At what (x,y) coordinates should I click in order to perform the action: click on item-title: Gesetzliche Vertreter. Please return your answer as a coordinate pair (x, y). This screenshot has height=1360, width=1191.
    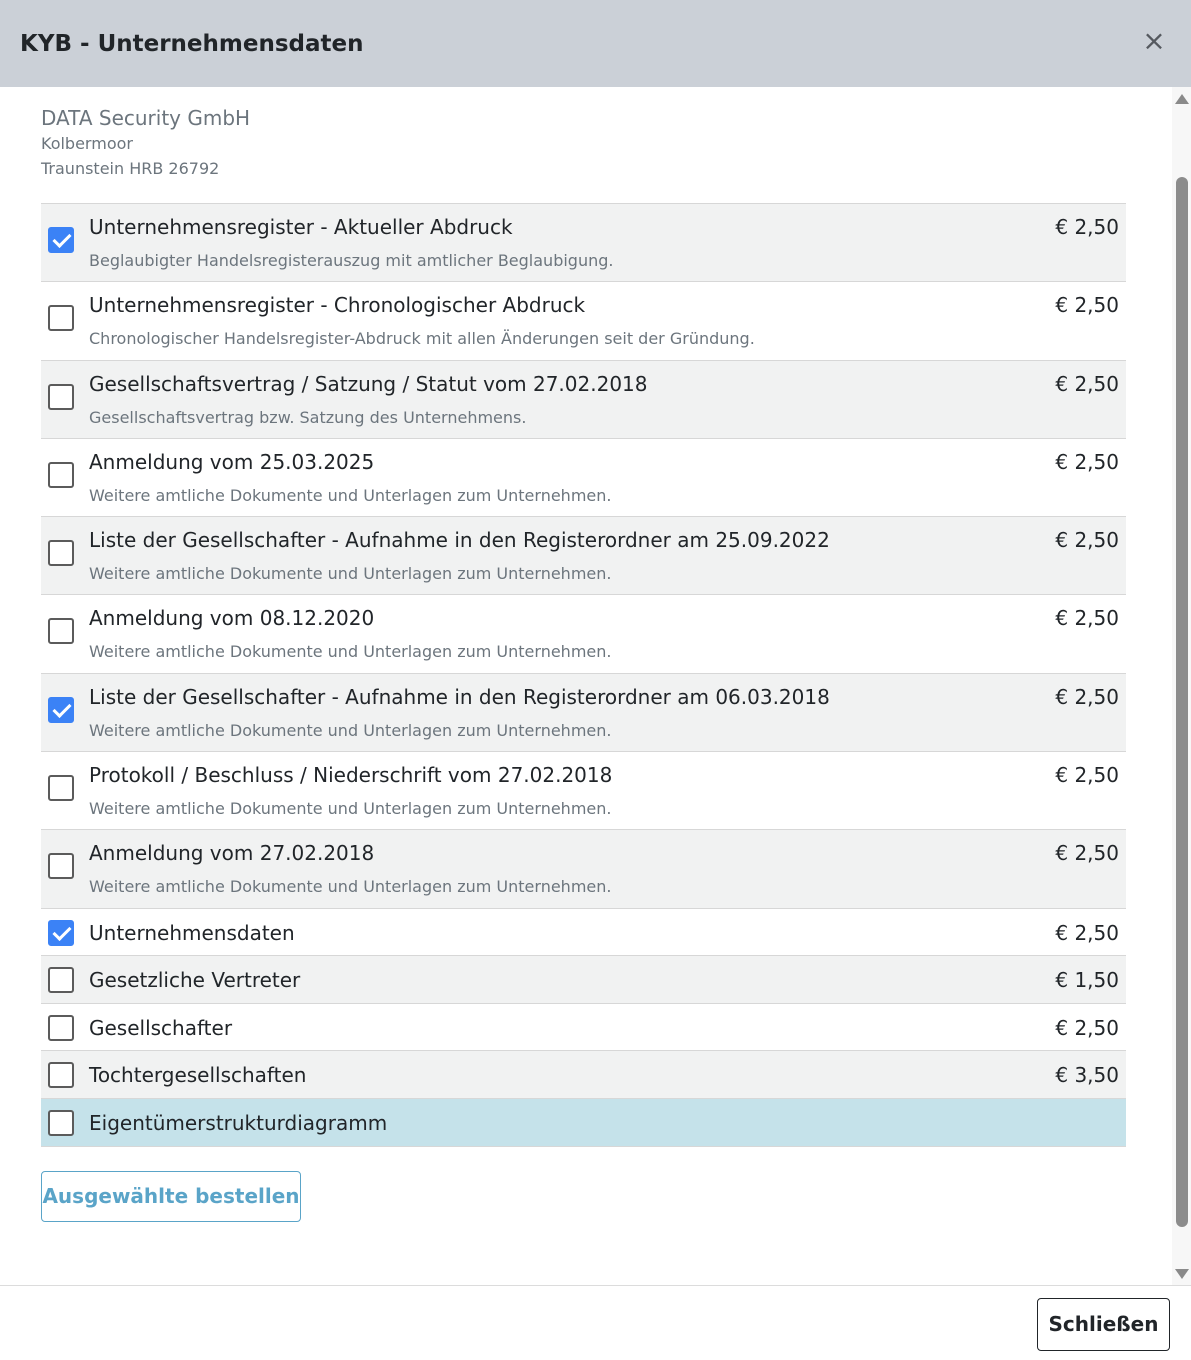
    Looking at the image, I should click on (195, 980).